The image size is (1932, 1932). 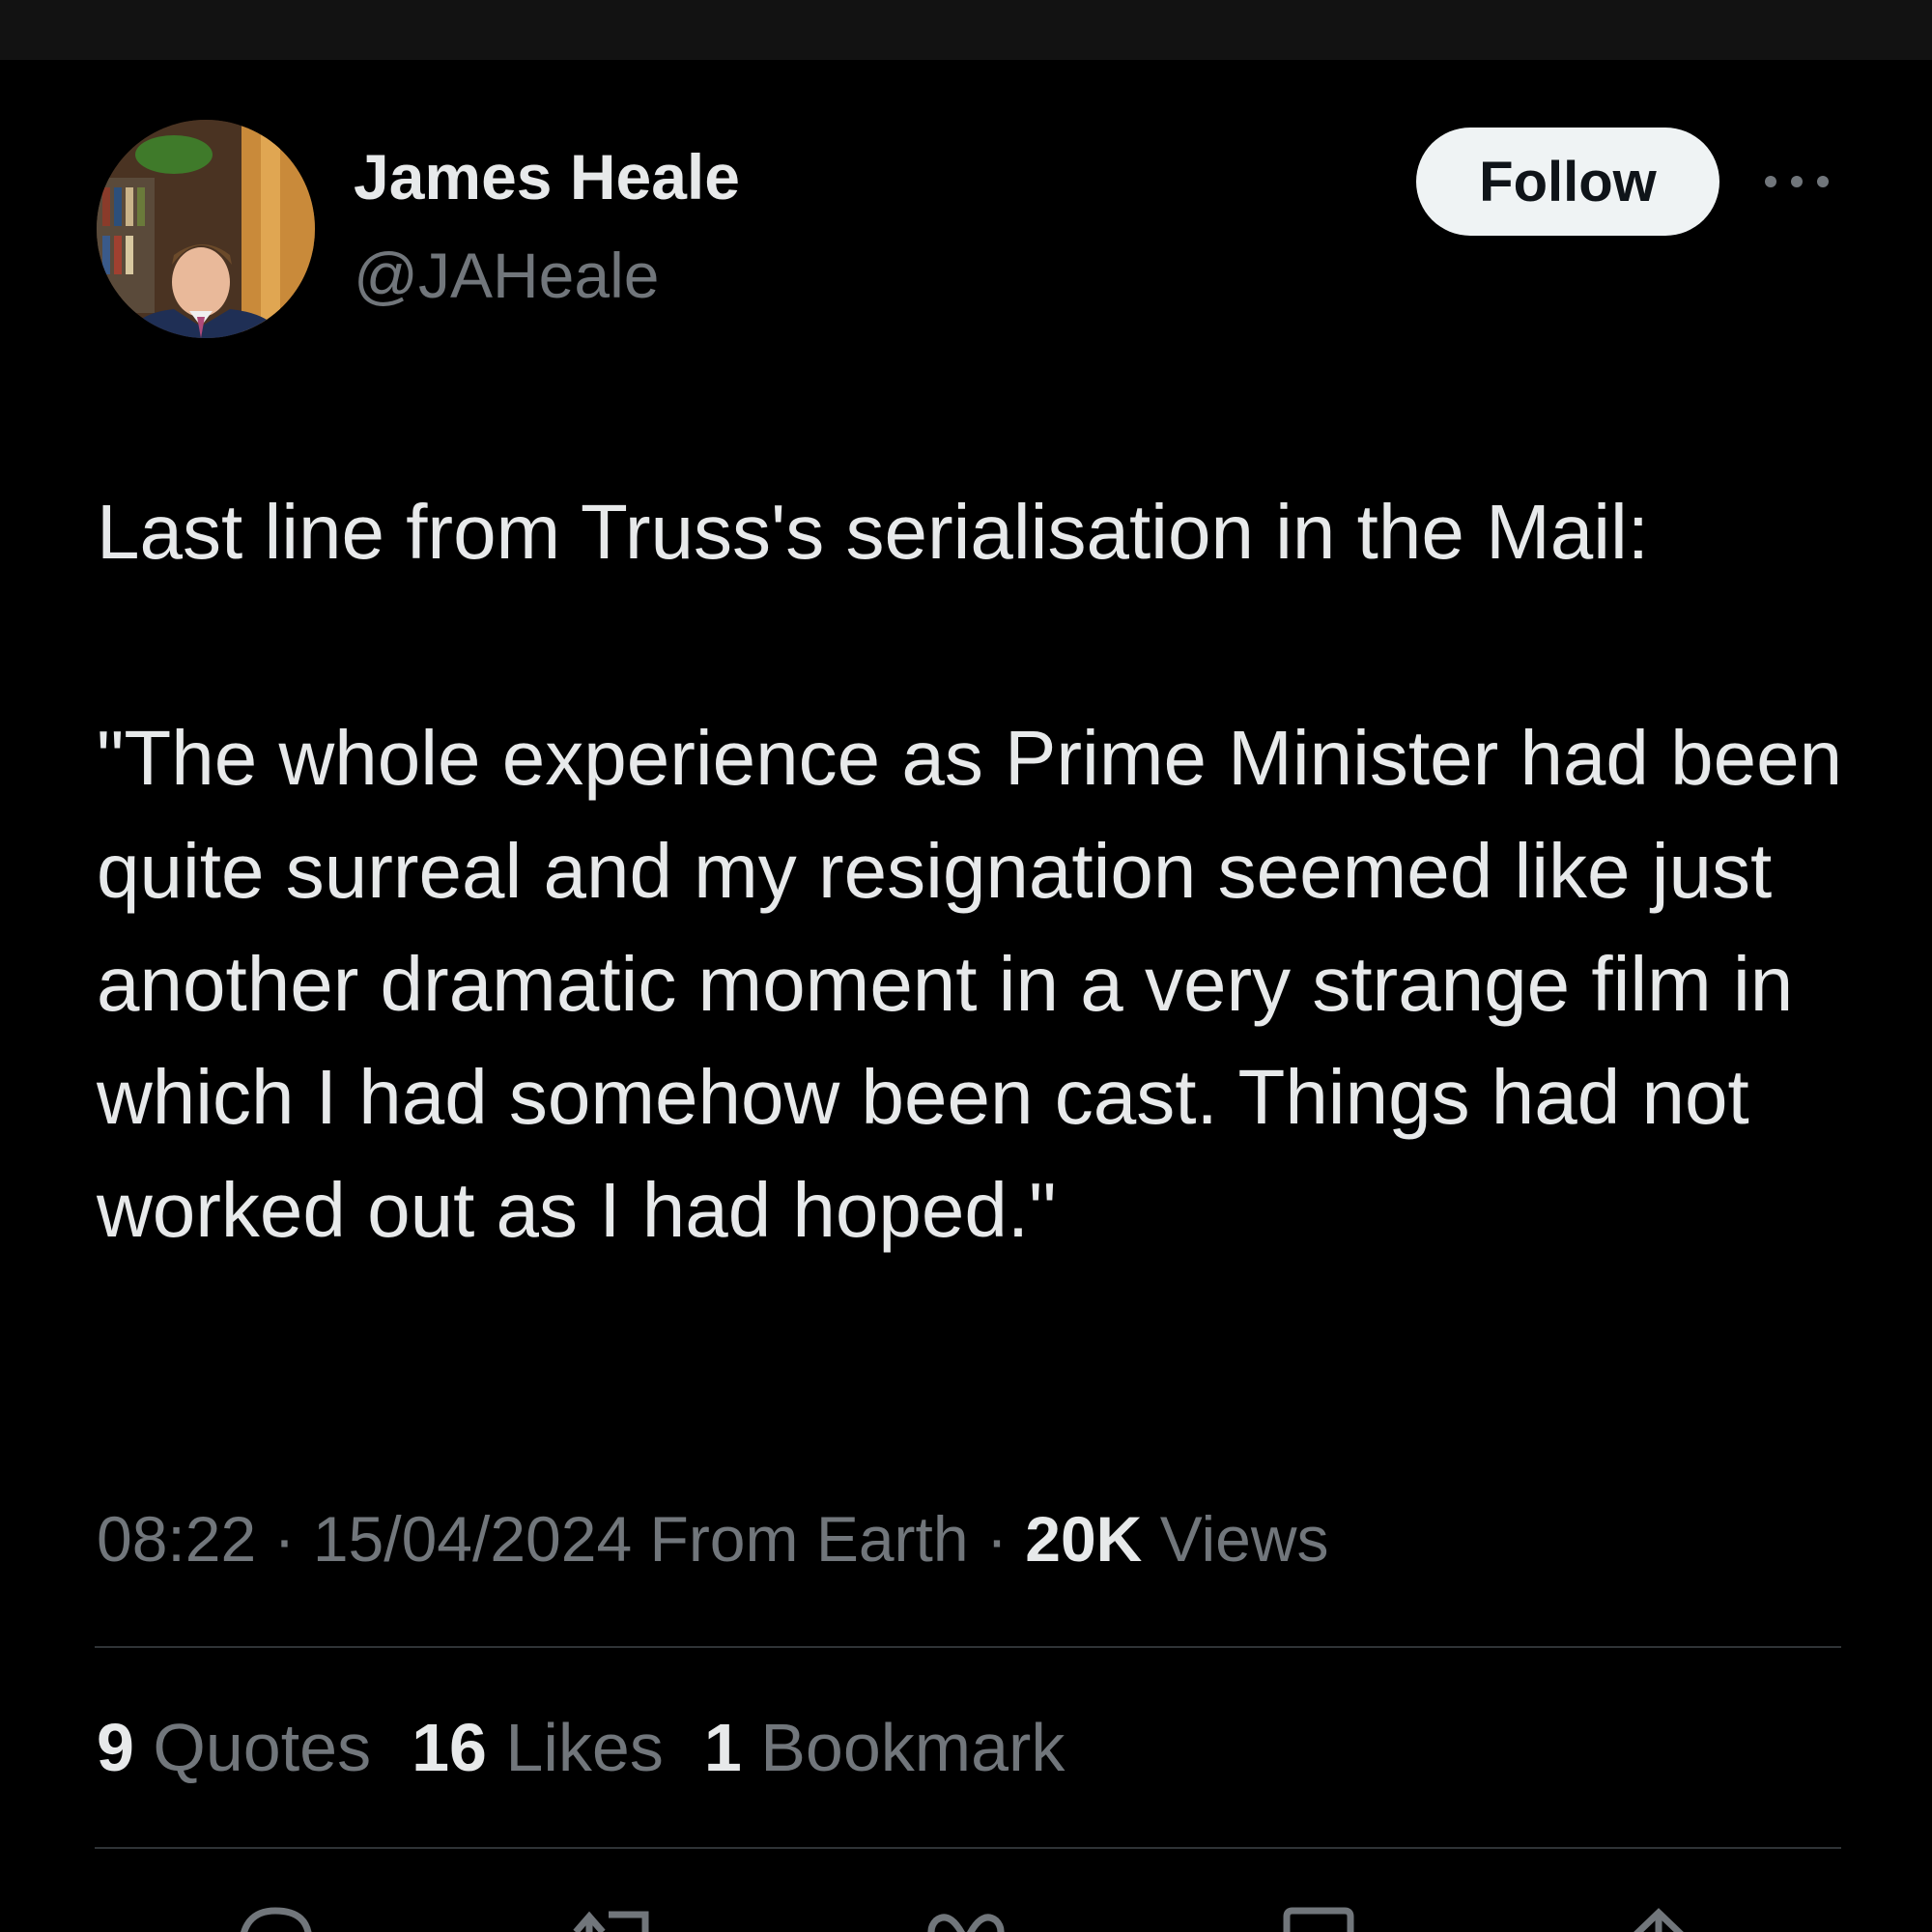 I want to click on tweet-time: 08:22, so click(x=176, y=1539).